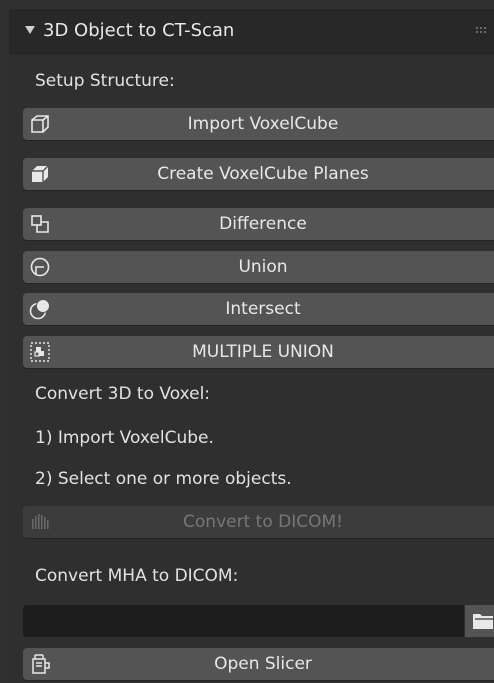 The height and width of the screenshot is (683, 494). I want to click on setup-structure-heading: Setup Structure:, so click(105, 81).